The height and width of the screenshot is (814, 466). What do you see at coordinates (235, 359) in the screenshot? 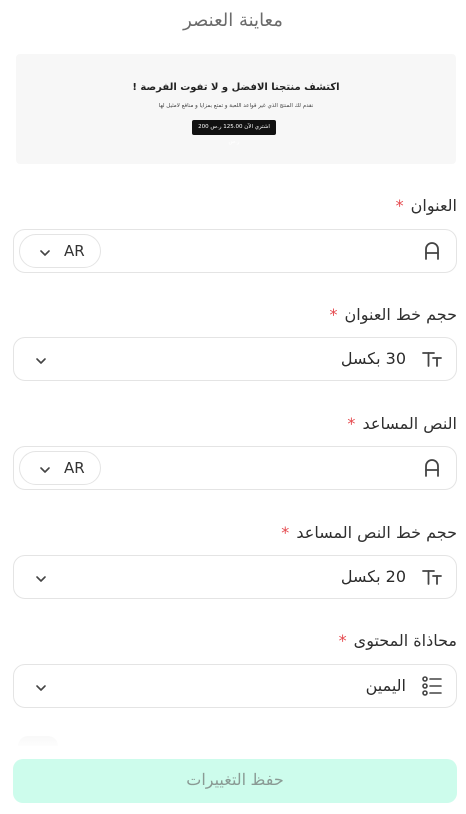
I see `title-font-size-select: 30 بكسل` at bounding box center [235, 359].